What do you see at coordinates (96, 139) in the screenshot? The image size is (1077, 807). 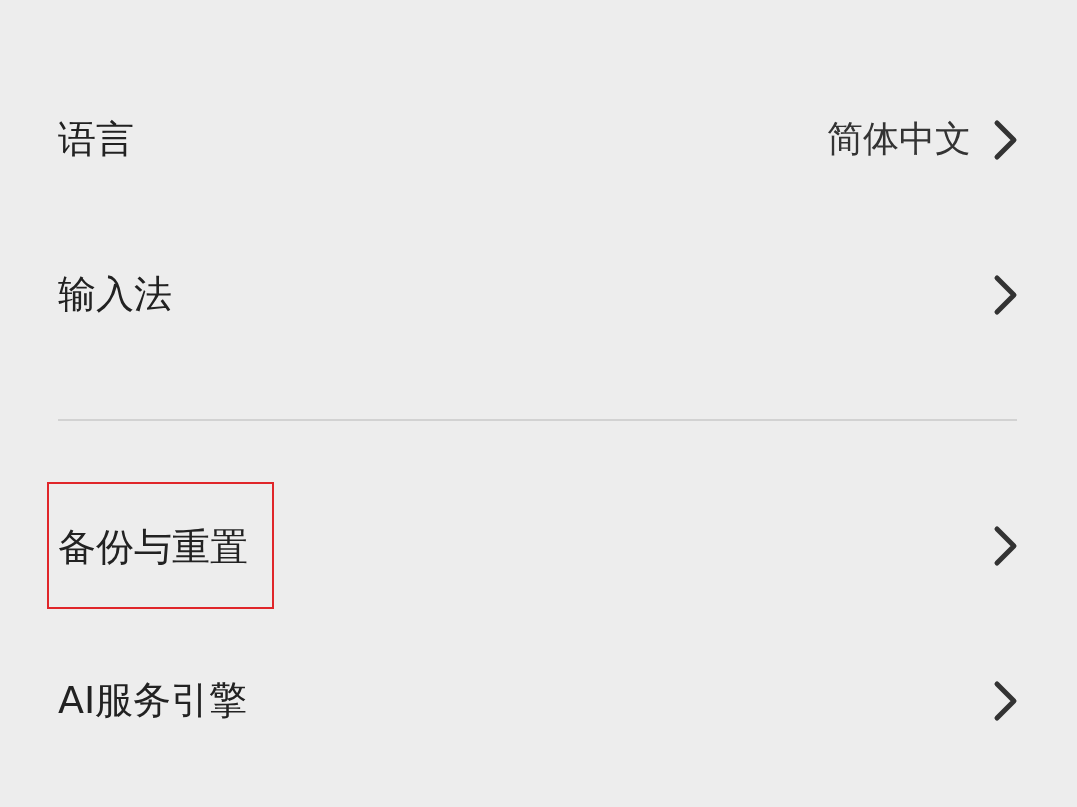 I see `setting-label: 语言` at bounding box center [96, 139].